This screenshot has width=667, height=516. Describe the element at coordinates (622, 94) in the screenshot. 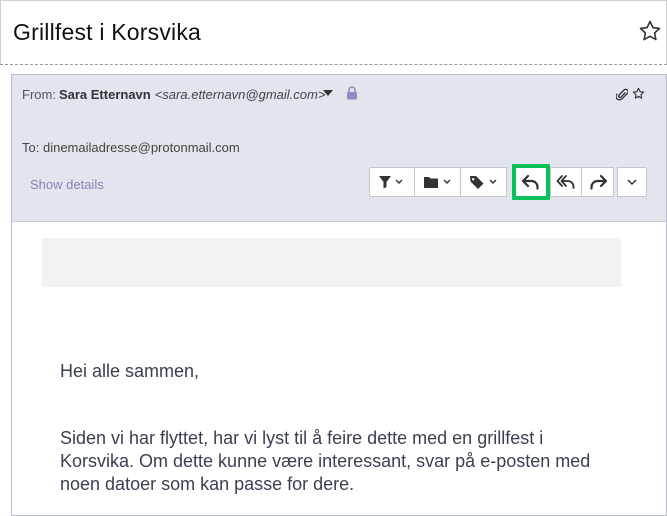

I see `paperclip-icon` at that location.